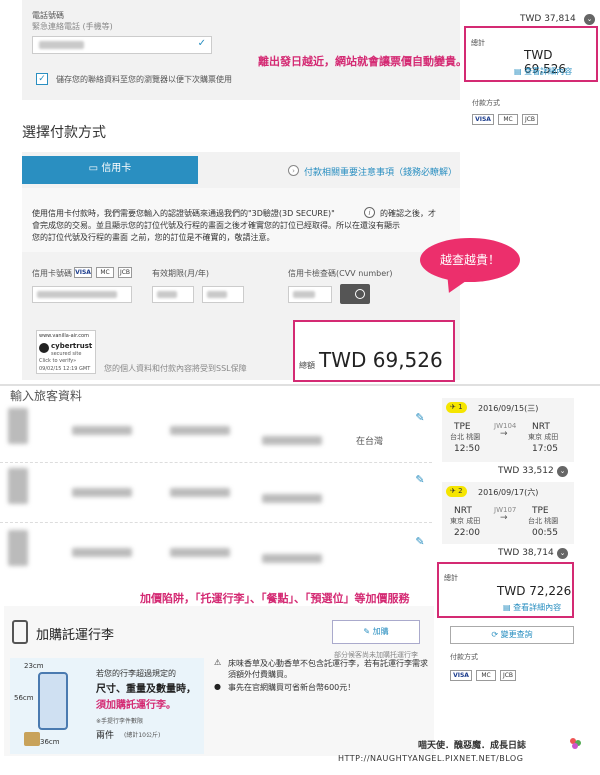 This screenshot has height=775, width=600. Describe the element at coordinates (486, 103) in the screenshot. I see `payment-method-label: 付款方式` at that location.